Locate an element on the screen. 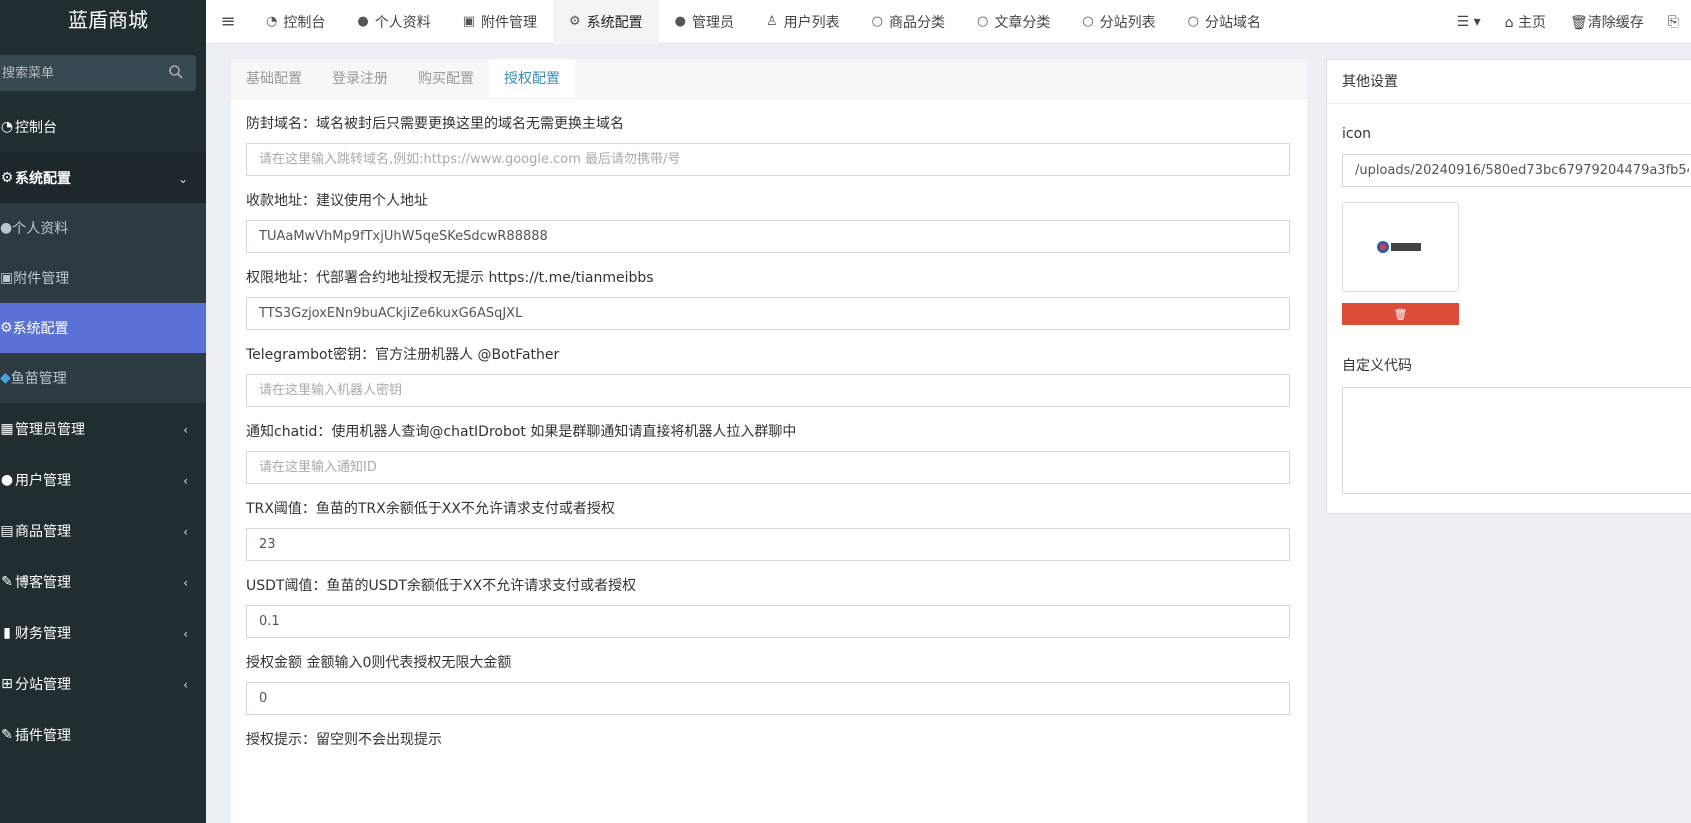  chevron-down-icon: ⌄ is located at coordinates (182, 179).